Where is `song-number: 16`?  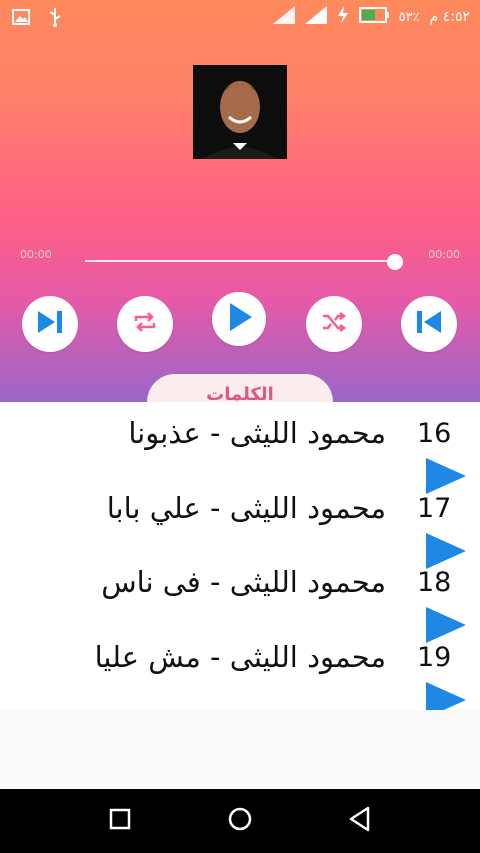 song-number: 16 is located at coordinates (434, 433).